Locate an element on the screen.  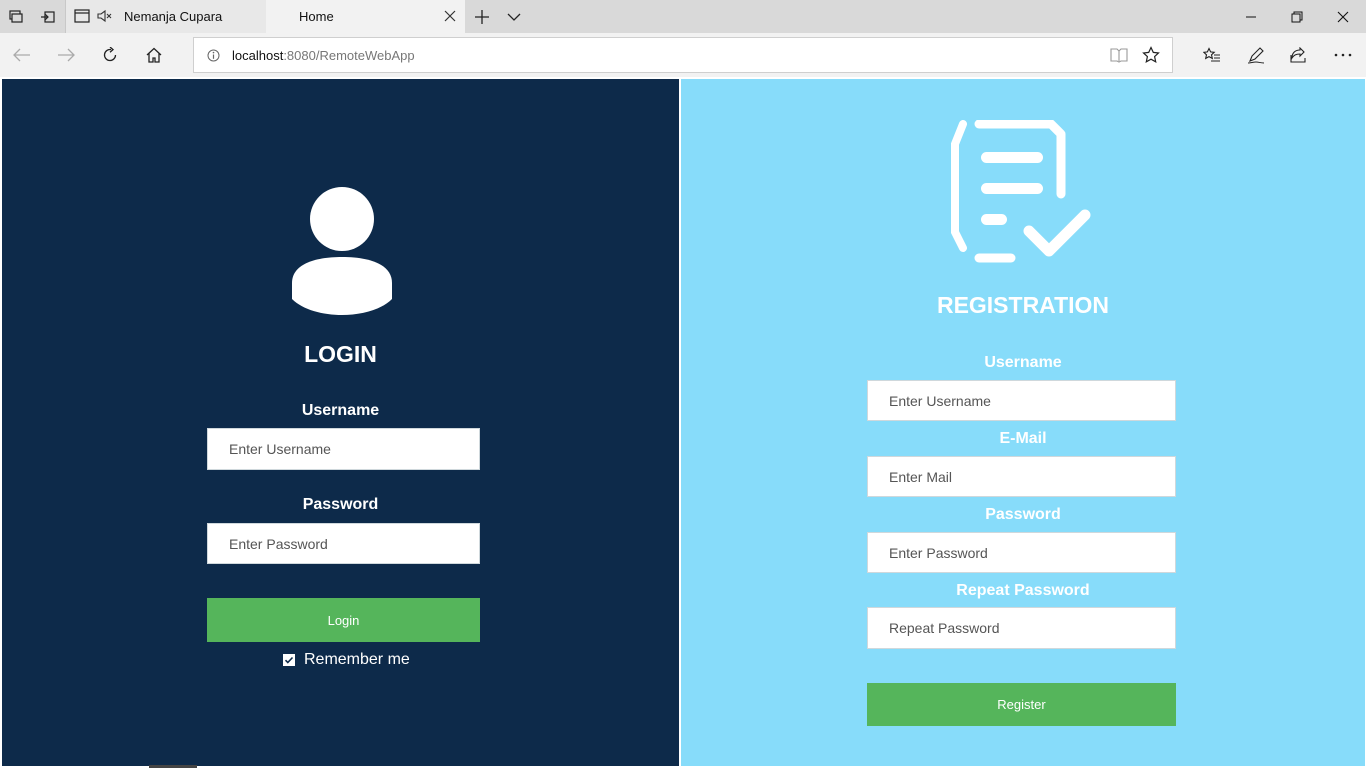
reg-repeat-password-input is located at coordinates (1021, 628).